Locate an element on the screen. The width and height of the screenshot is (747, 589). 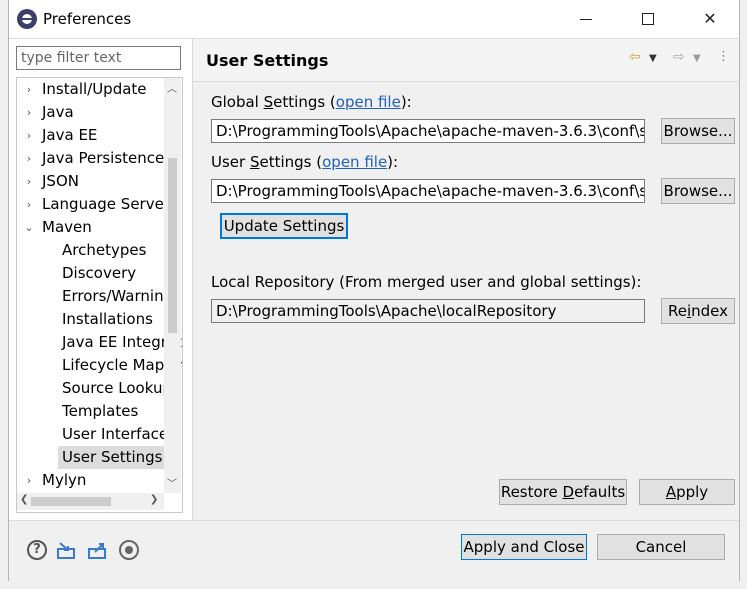
restore-label-mnemonic: D is located at coordinates (568, 492).